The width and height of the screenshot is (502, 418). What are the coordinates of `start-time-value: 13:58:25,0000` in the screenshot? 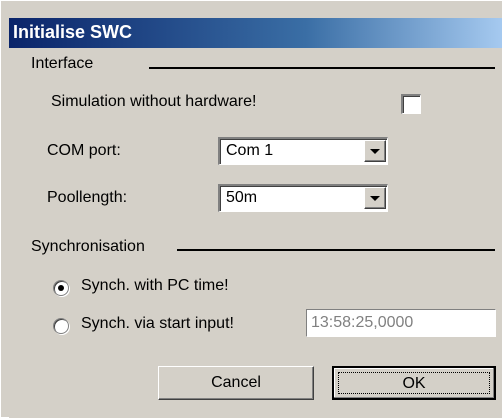 It's located at (362, 322).